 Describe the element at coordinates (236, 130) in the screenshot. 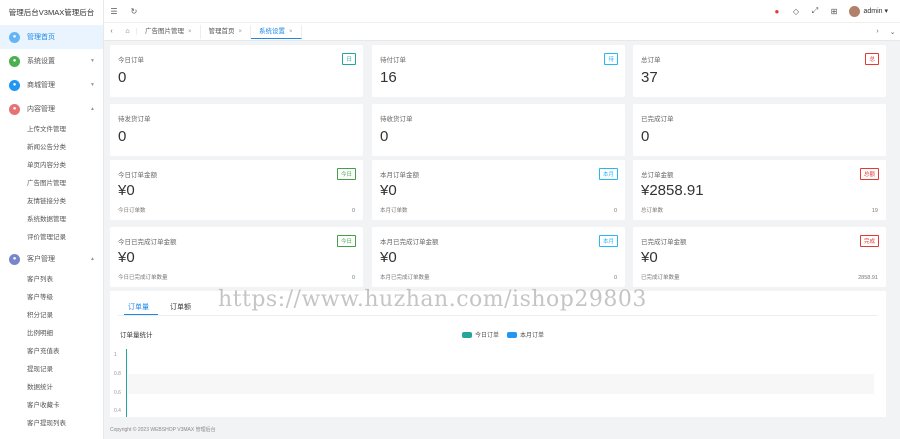

I see `stat-card: 待发货订单 0` at that location.